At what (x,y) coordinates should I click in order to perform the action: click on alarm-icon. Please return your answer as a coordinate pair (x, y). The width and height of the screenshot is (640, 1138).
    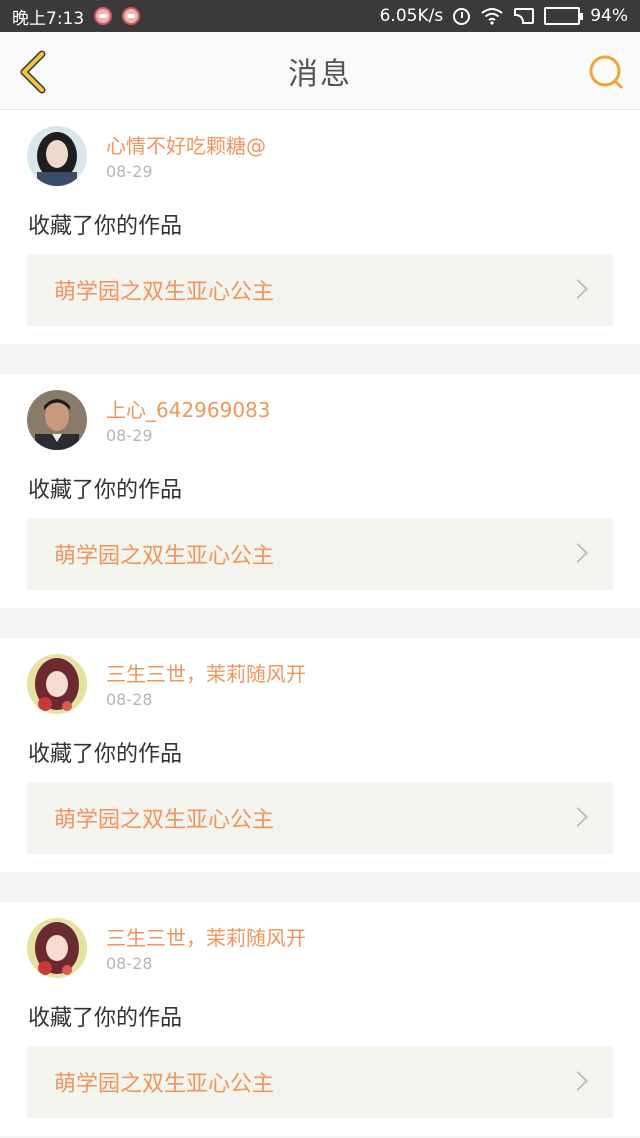
    Looking at the image, I should click on (462, 16).